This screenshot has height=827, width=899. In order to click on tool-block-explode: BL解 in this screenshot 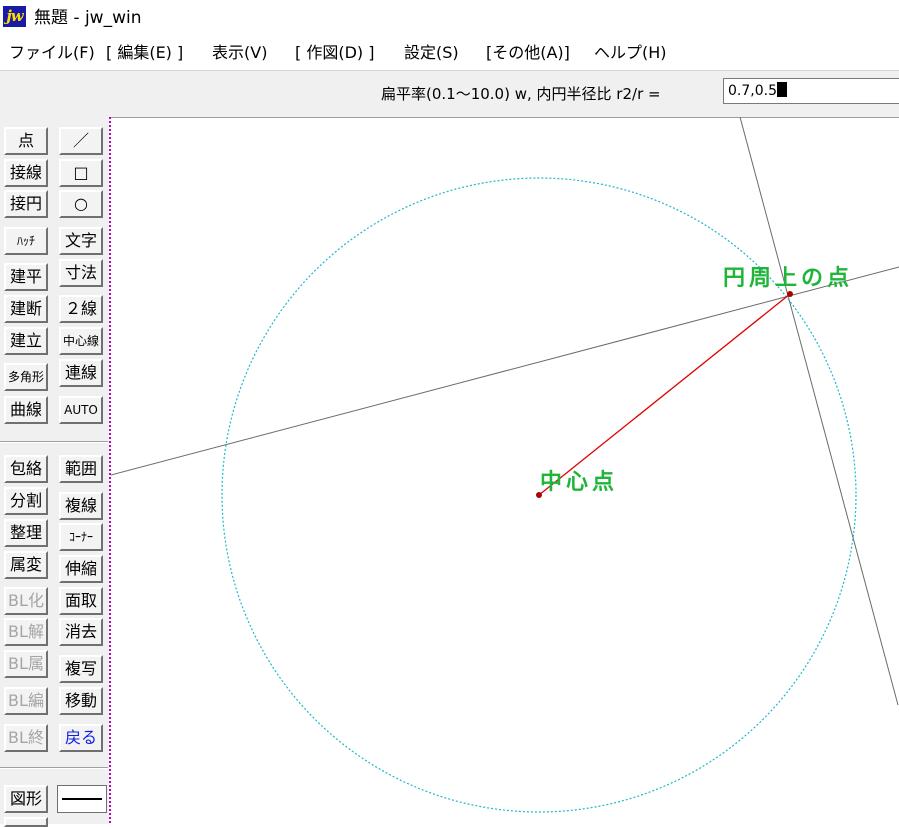, I will do `click(26, 632)`.